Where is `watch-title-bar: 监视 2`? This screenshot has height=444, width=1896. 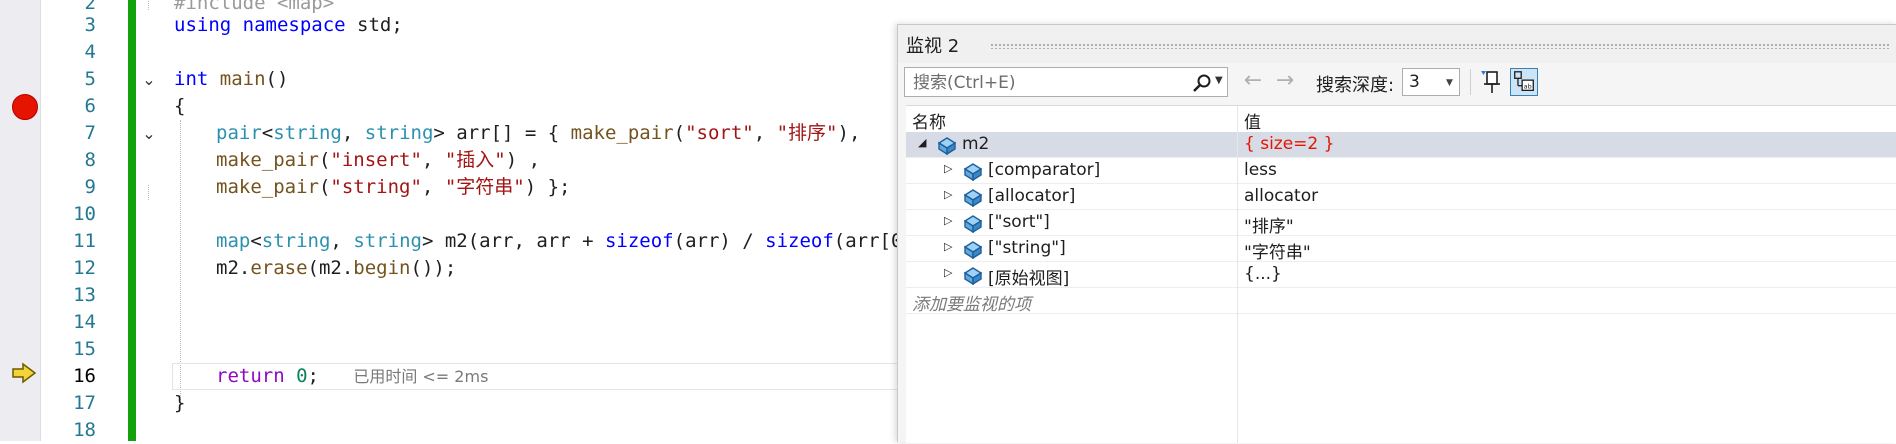 watch-title-bar: 监视 2 is located at coordinates (1397, 44).